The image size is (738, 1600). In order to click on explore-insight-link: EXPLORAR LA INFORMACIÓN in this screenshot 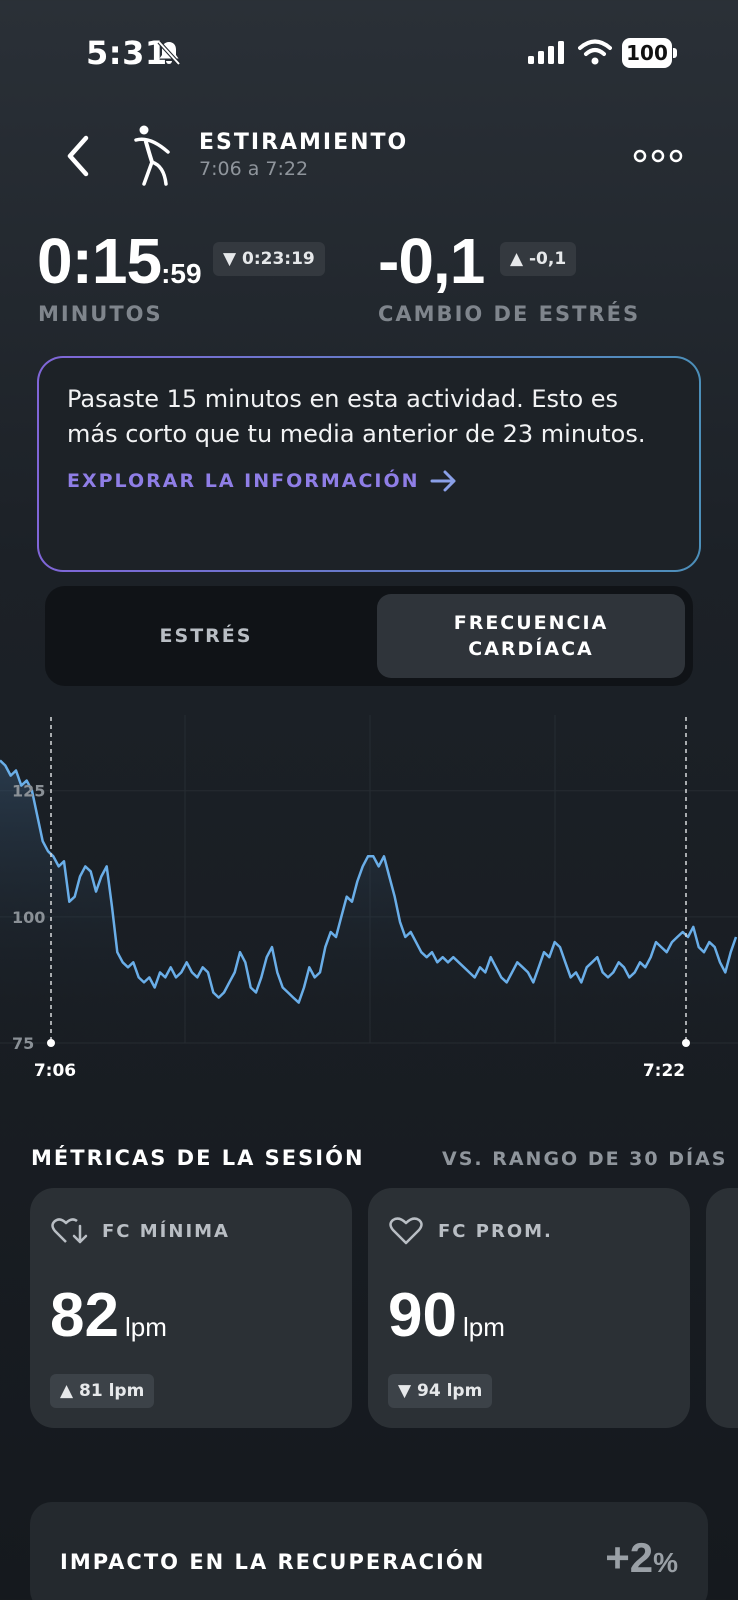, I will do `click(369, 481)`.